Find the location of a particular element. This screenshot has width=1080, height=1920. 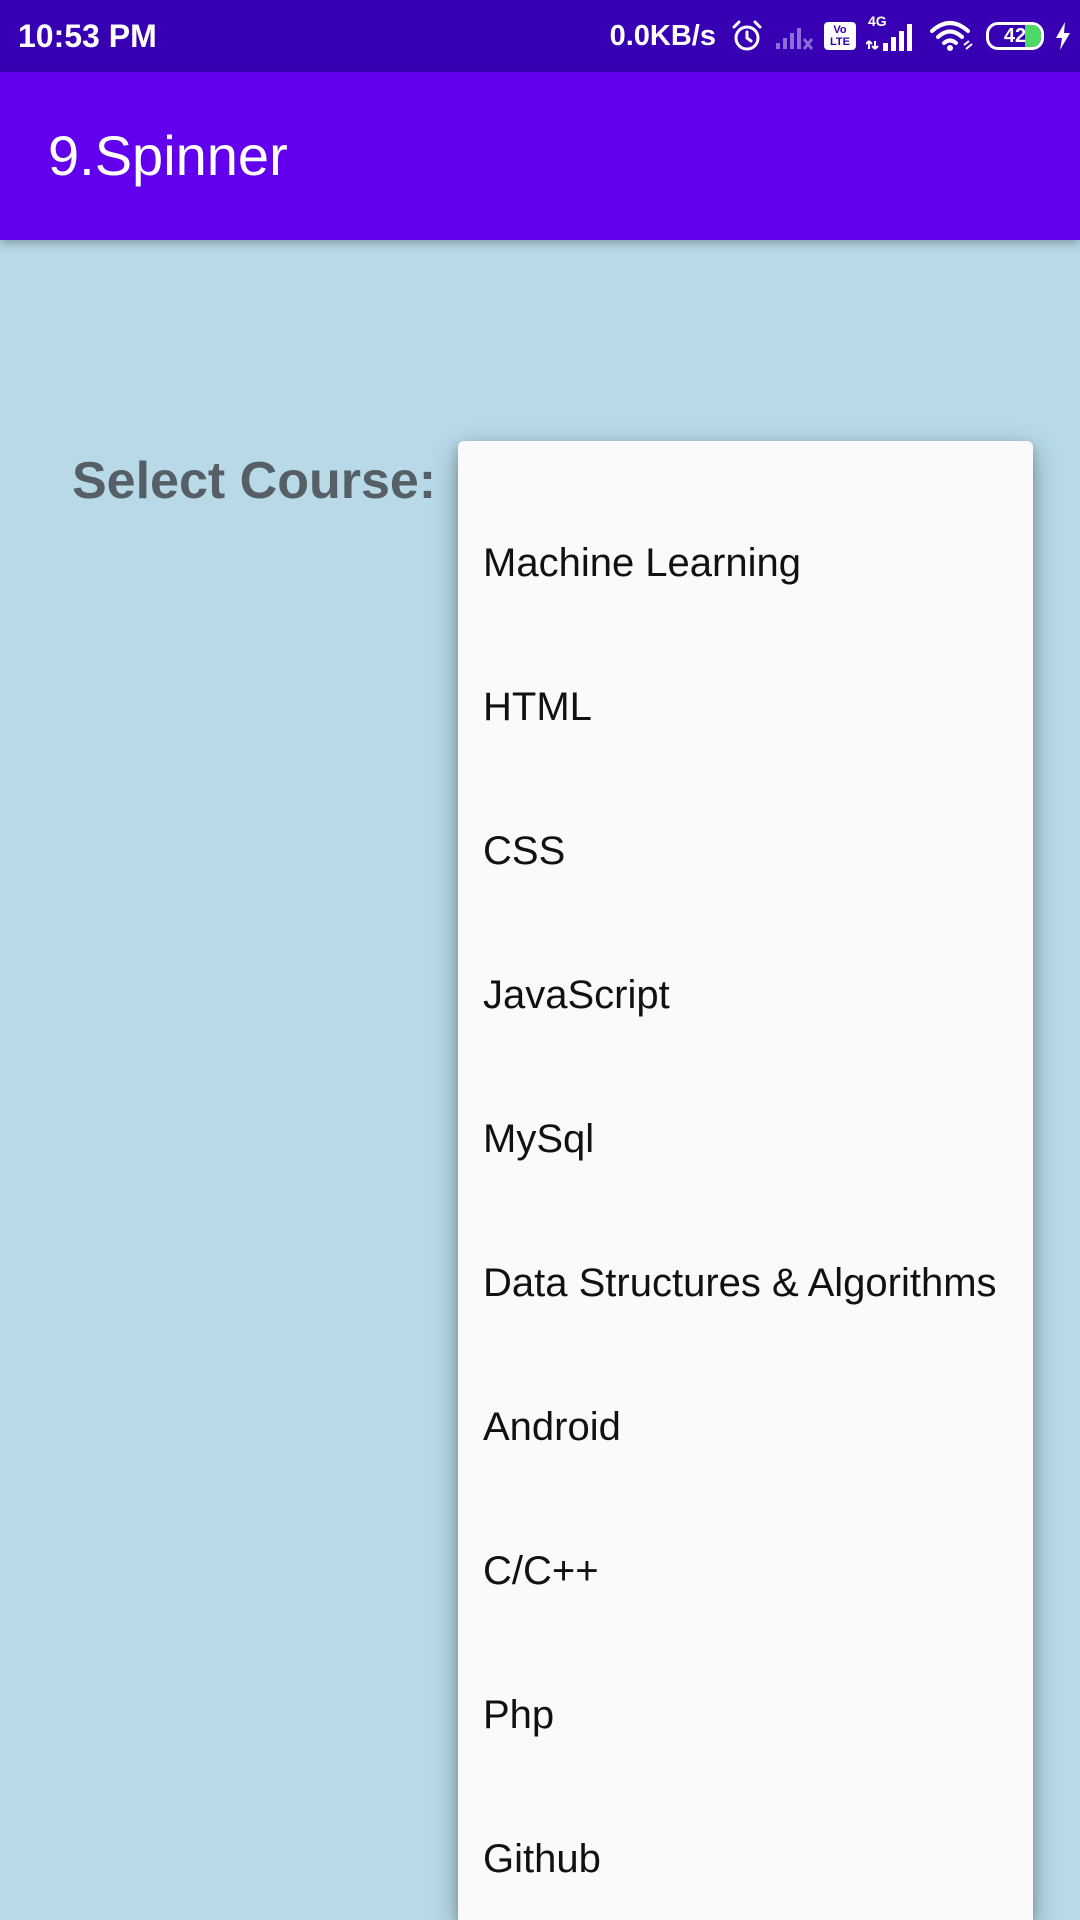

select-course-label: Select Course: is located at coordinates (254, 481).